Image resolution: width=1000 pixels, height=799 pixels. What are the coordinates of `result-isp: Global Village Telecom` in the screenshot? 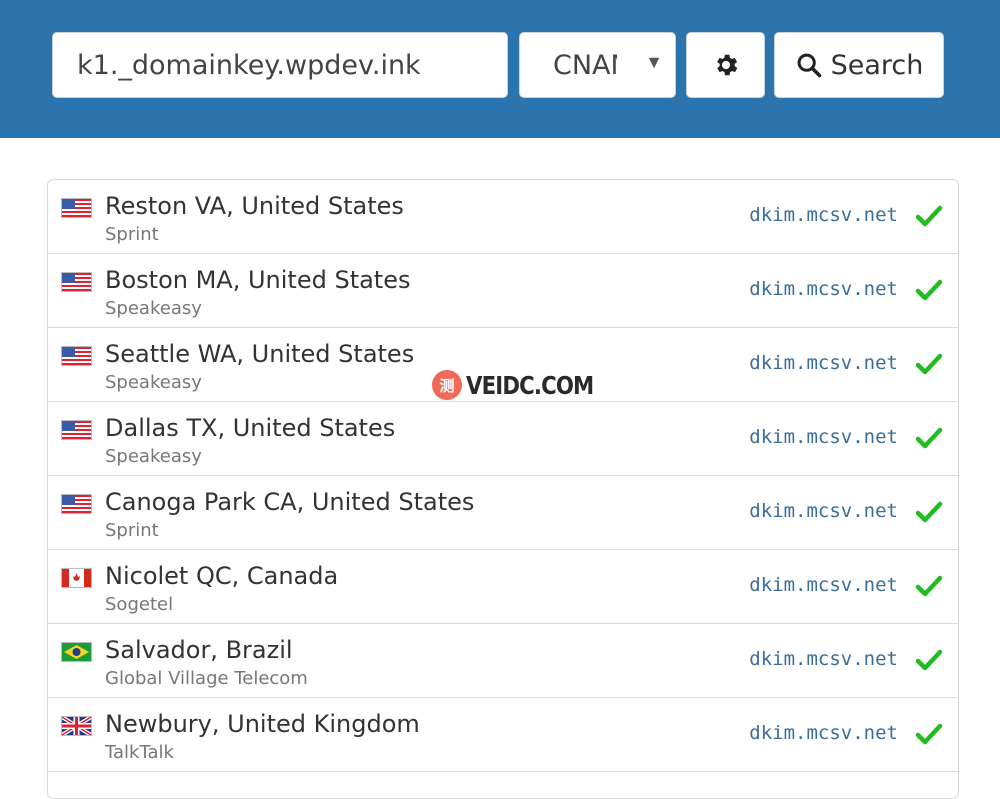 It's located at (206, 678).